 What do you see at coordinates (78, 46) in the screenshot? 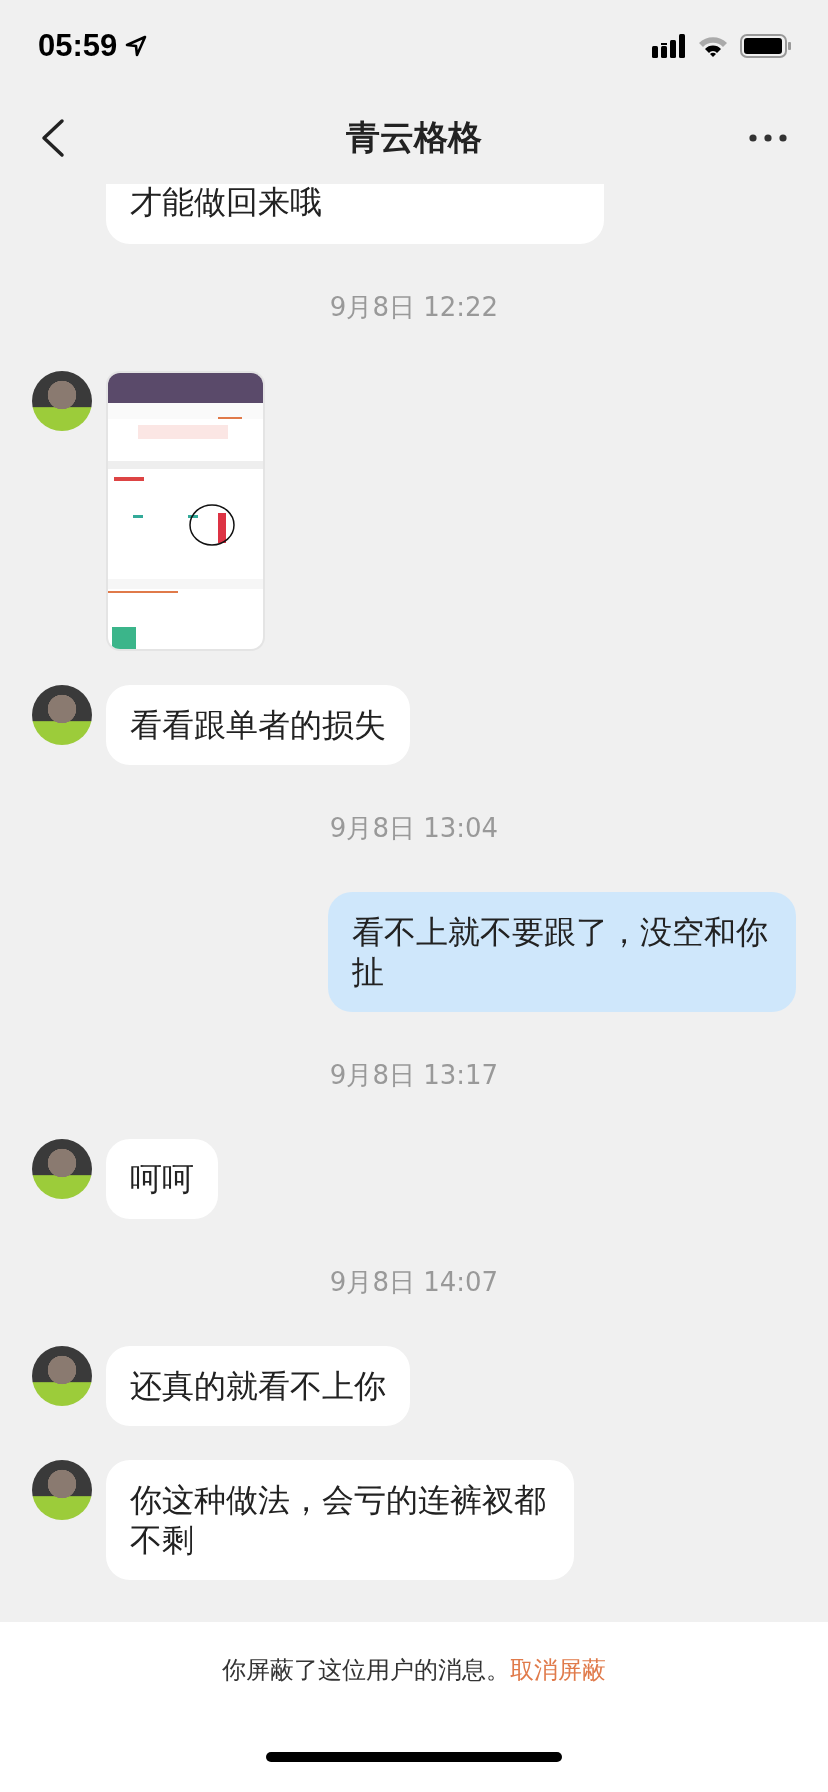
I see `clock-time: 05:59` at bounding box center [78, 46].